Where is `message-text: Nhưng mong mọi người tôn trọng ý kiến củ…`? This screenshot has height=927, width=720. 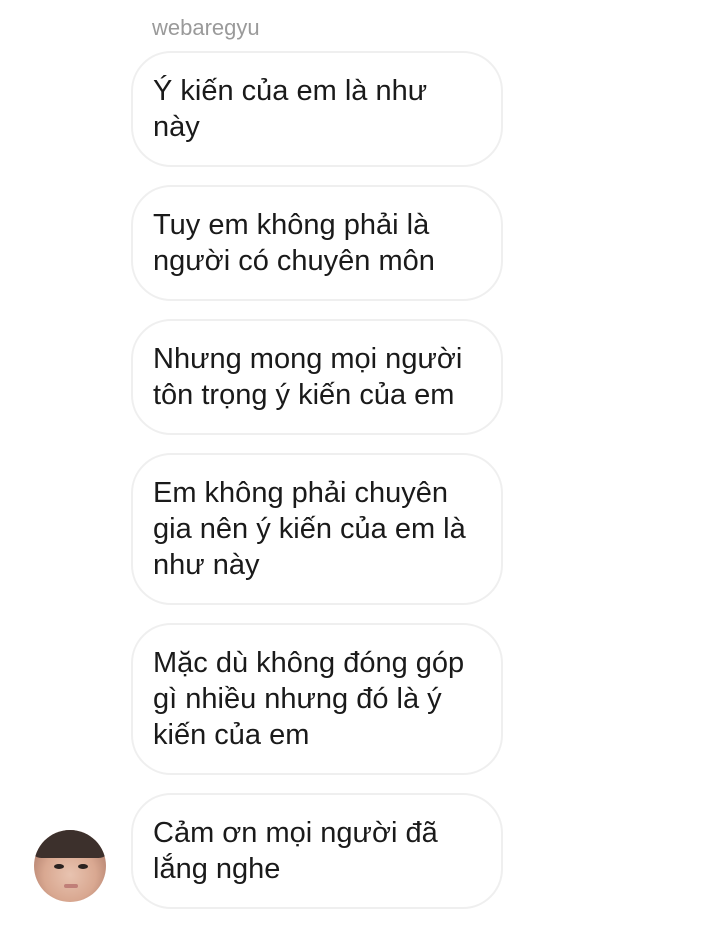
message-text: Nhưng mong mọi người tôn trọng ý kiến củ… is located at coordinates (308, 377).